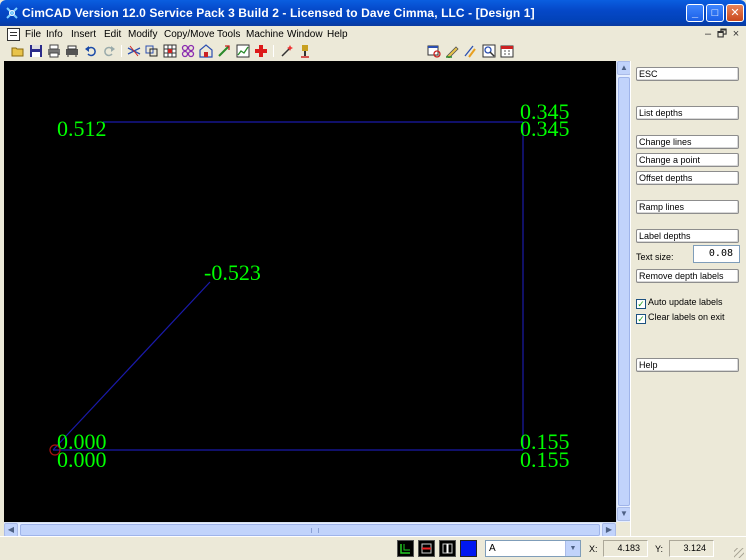 The width and height of the screenshot is (746, 560). Describe the element at coordinates (687, 74) in the screenshot. I see `esc-button: ESC` at that location.